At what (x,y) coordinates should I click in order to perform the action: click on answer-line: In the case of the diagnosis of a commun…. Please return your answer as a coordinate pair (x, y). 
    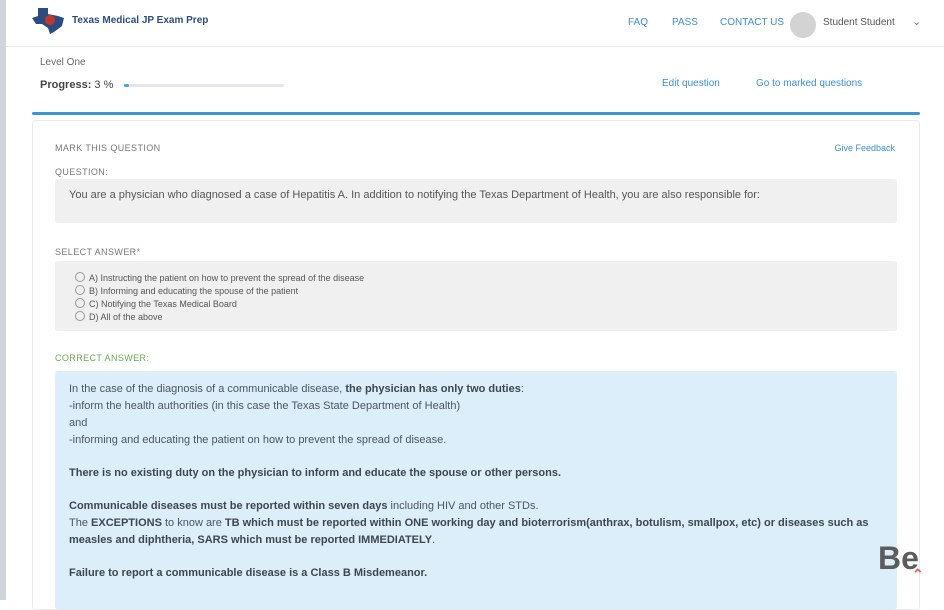
    Looking at the image, I should click on (476, 389).